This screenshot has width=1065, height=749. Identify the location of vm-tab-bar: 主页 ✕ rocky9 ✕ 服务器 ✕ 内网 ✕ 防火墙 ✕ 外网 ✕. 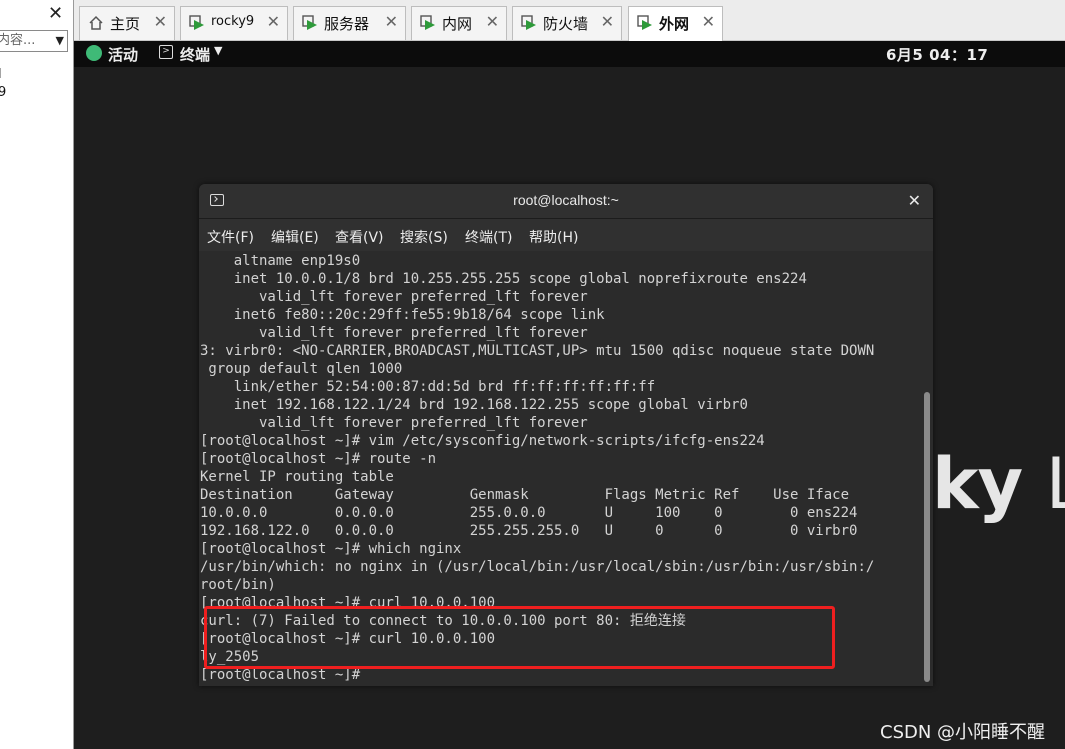
(569, 20).